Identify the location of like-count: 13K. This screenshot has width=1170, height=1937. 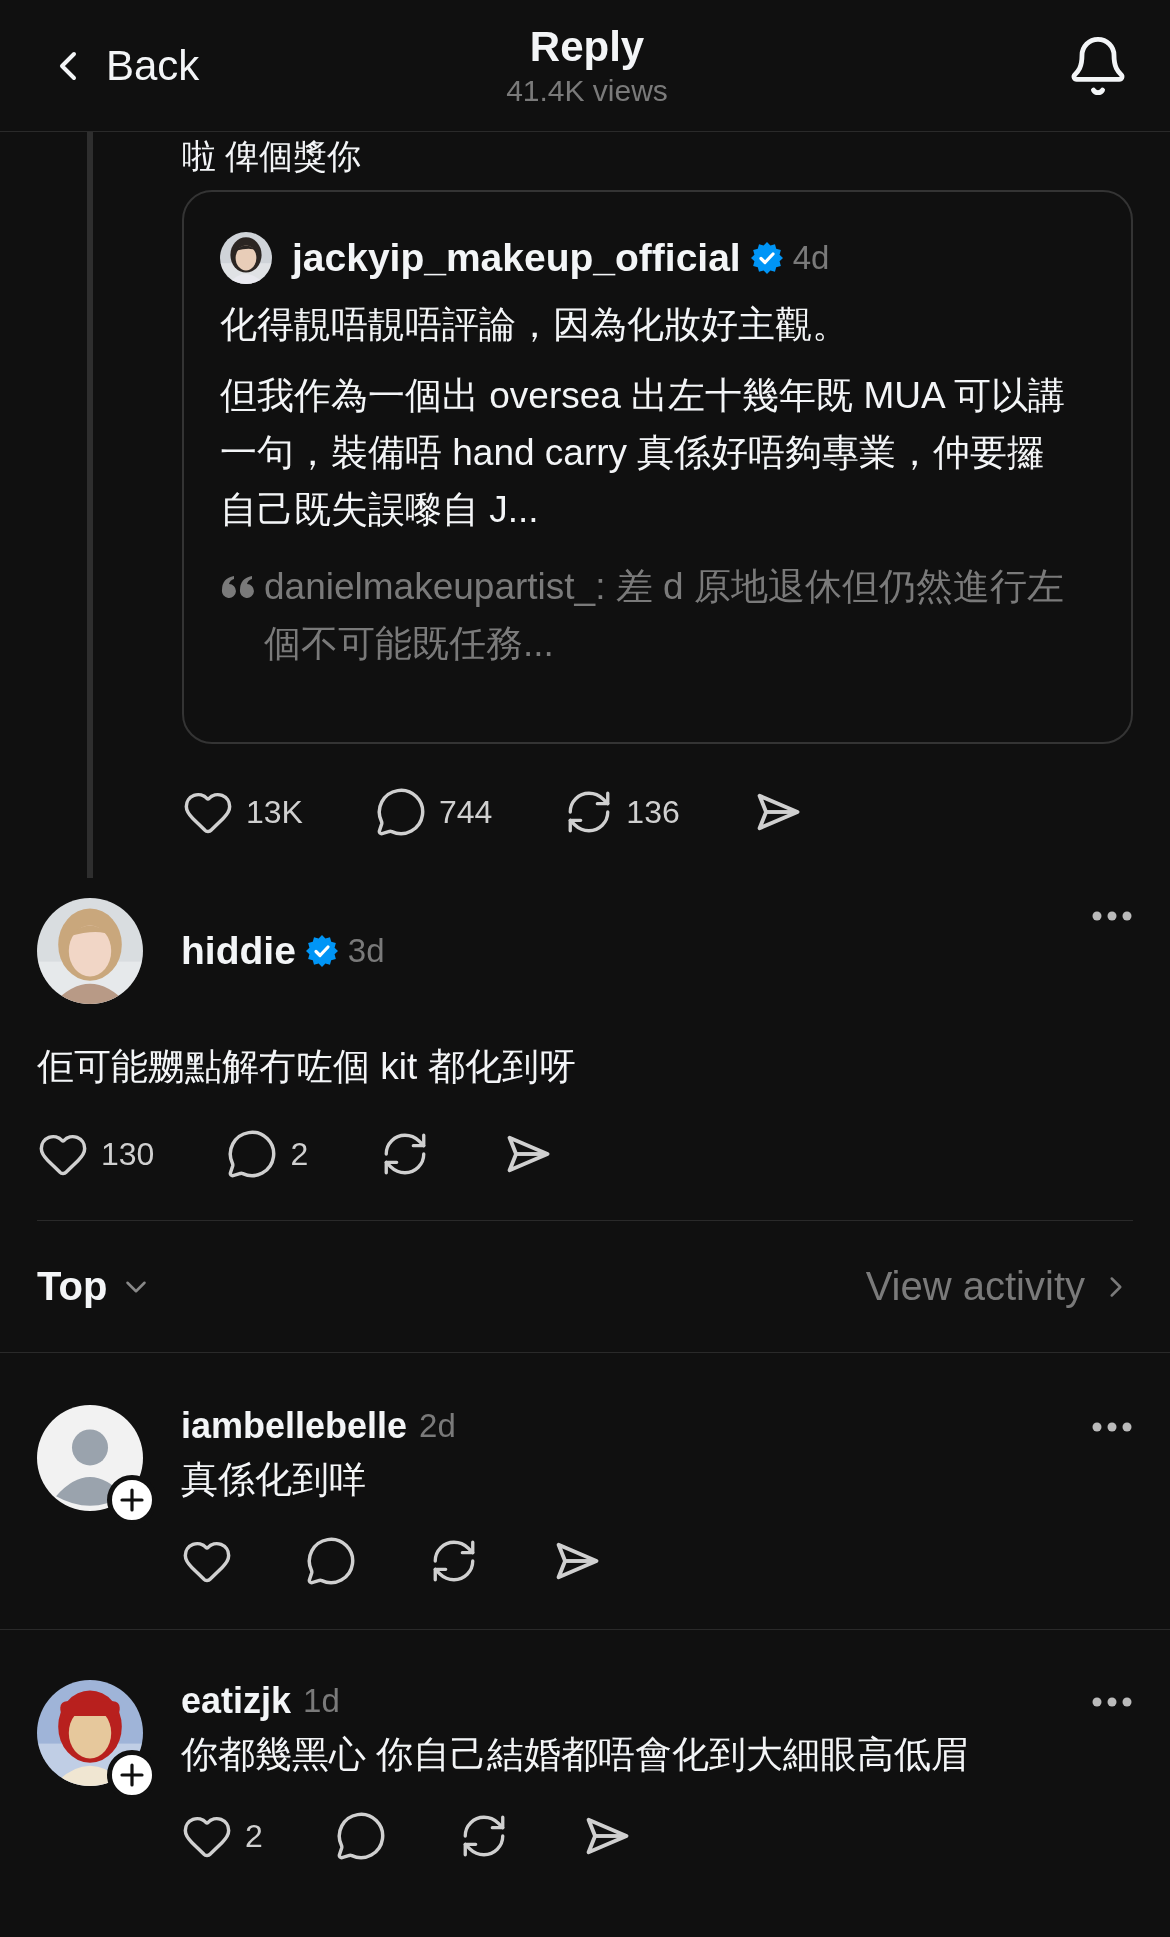
(274, 812).